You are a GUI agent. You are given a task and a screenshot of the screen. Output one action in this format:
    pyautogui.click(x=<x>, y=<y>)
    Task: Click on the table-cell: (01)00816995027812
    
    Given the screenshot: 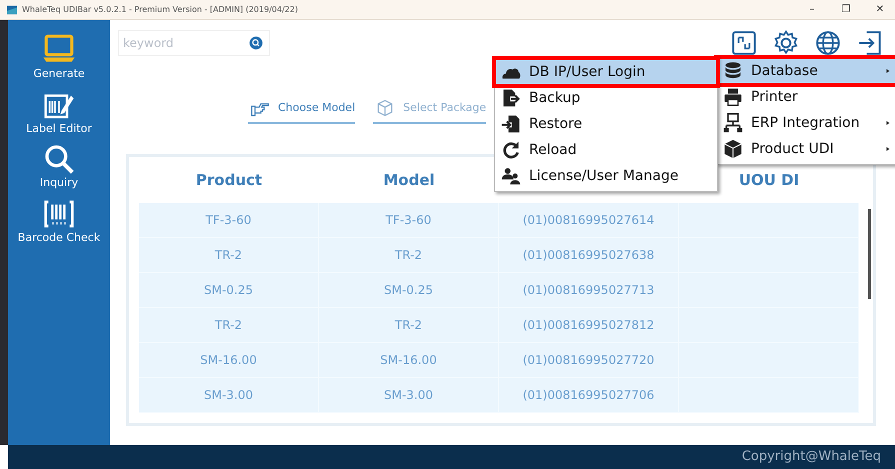 What is the action you would take?
    pyautogui.click(x=589, y=325)
    